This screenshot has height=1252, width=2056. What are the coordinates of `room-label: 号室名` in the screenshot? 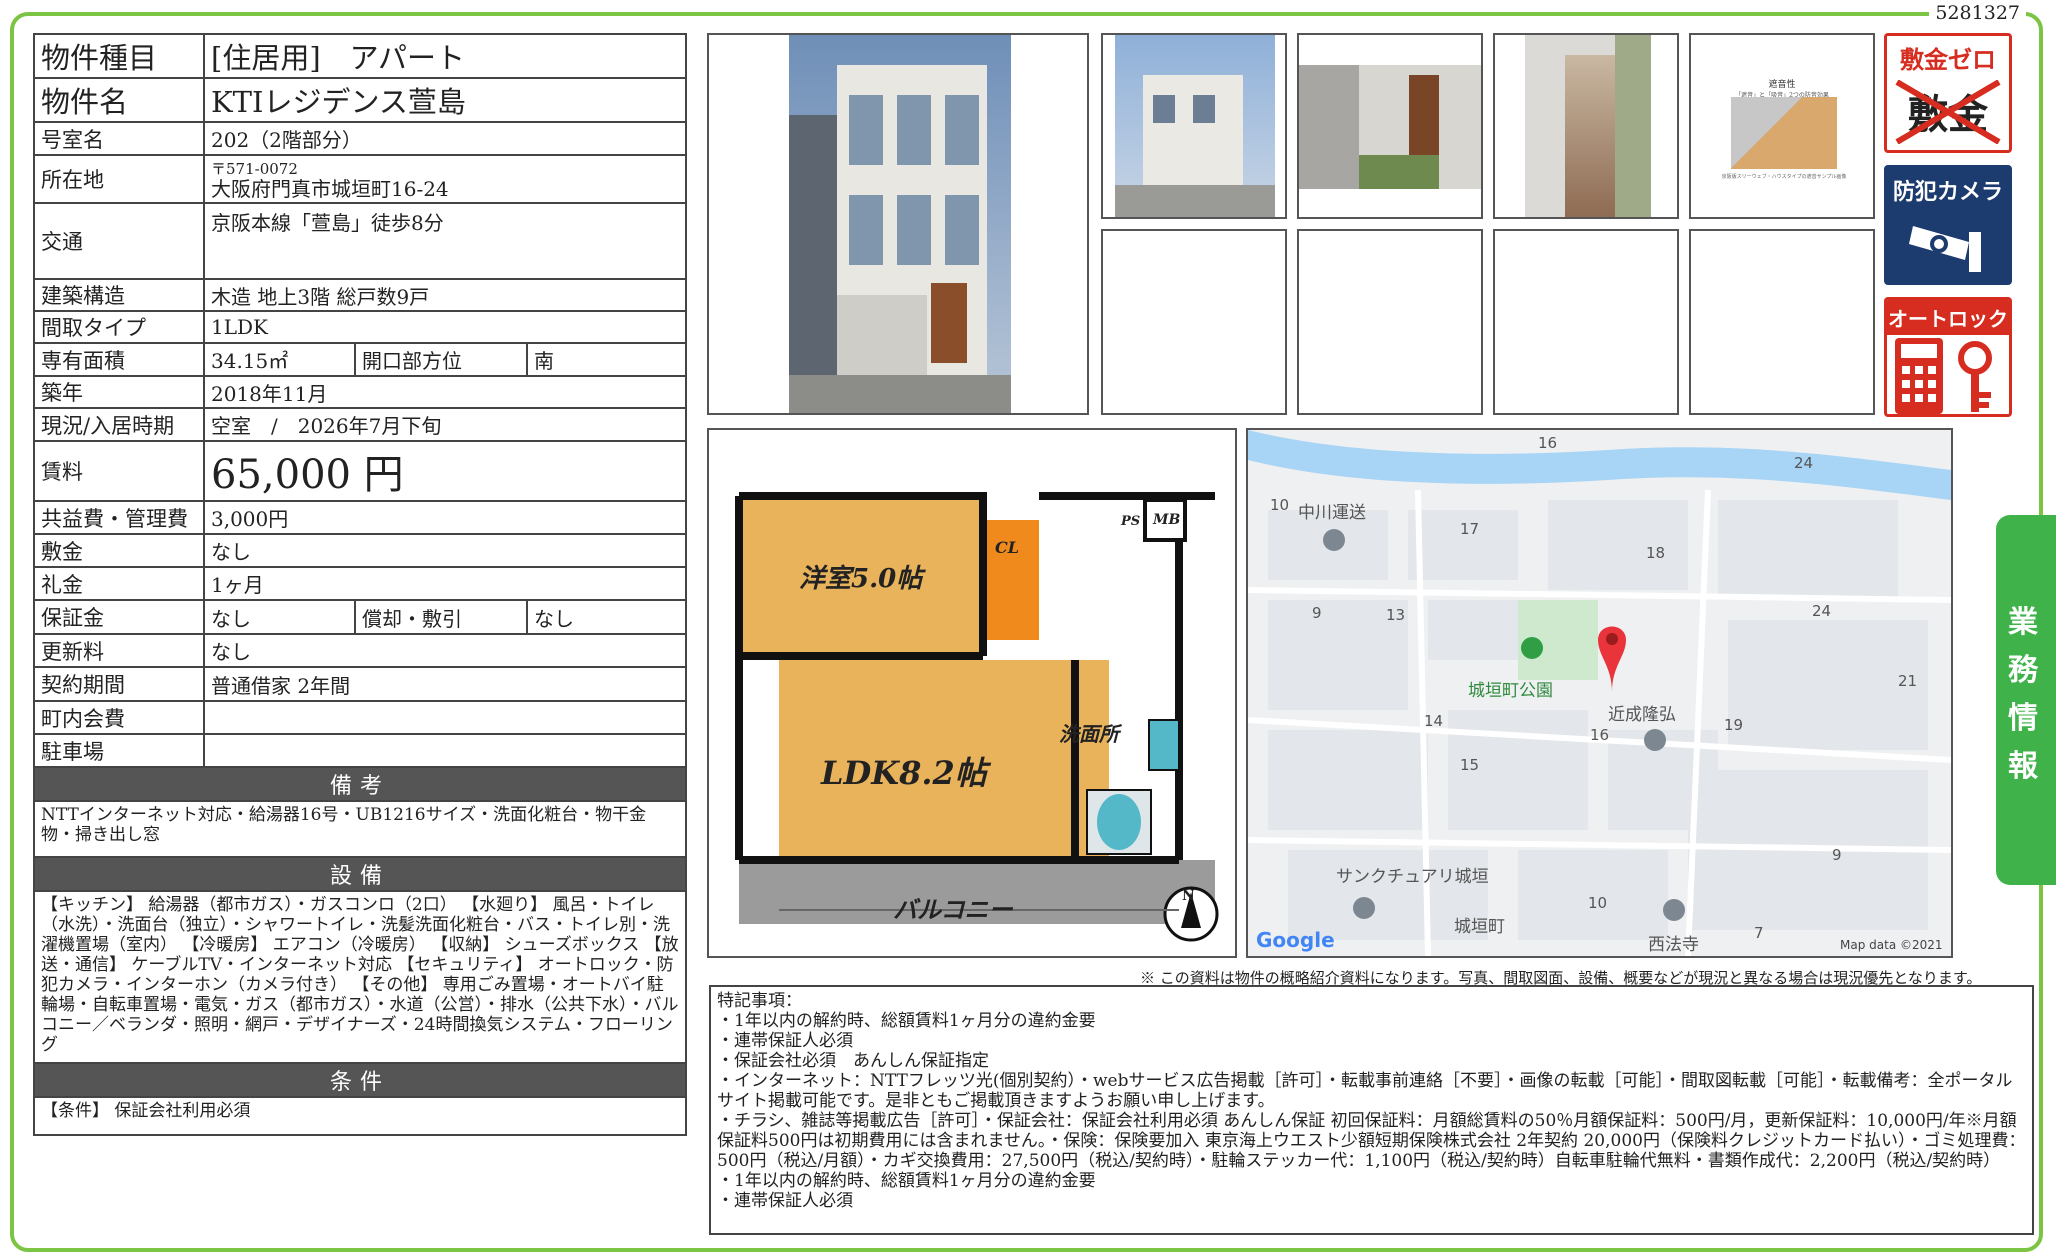 It's located at (119, 138).